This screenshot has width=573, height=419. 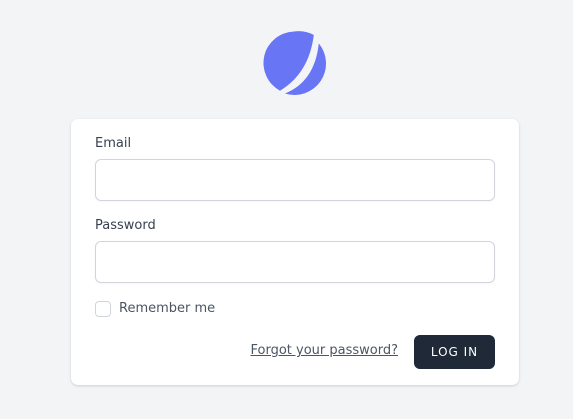 I want to click on email-field, so click(x=295, y=180).